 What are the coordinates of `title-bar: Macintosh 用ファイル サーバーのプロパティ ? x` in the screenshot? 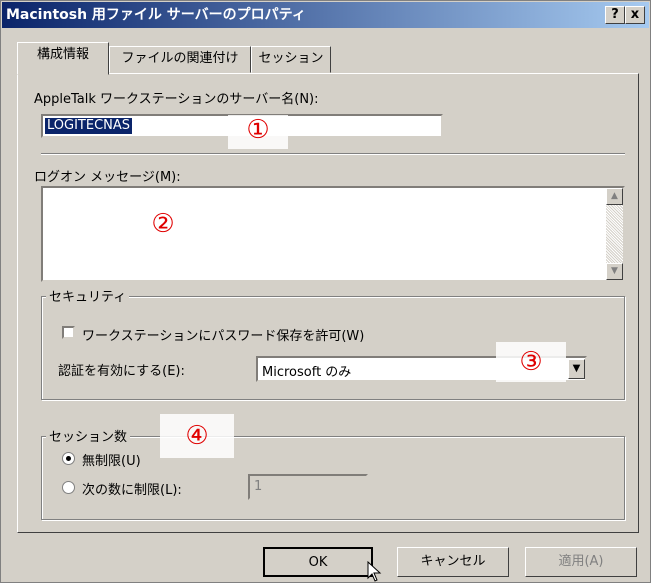 It's located at (325, 15).